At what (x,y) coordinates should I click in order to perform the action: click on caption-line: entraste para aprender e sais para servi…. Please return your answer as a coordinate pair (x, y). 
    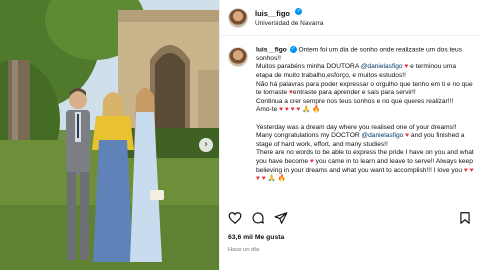
    Looking at the image, I should click on (354, 93).